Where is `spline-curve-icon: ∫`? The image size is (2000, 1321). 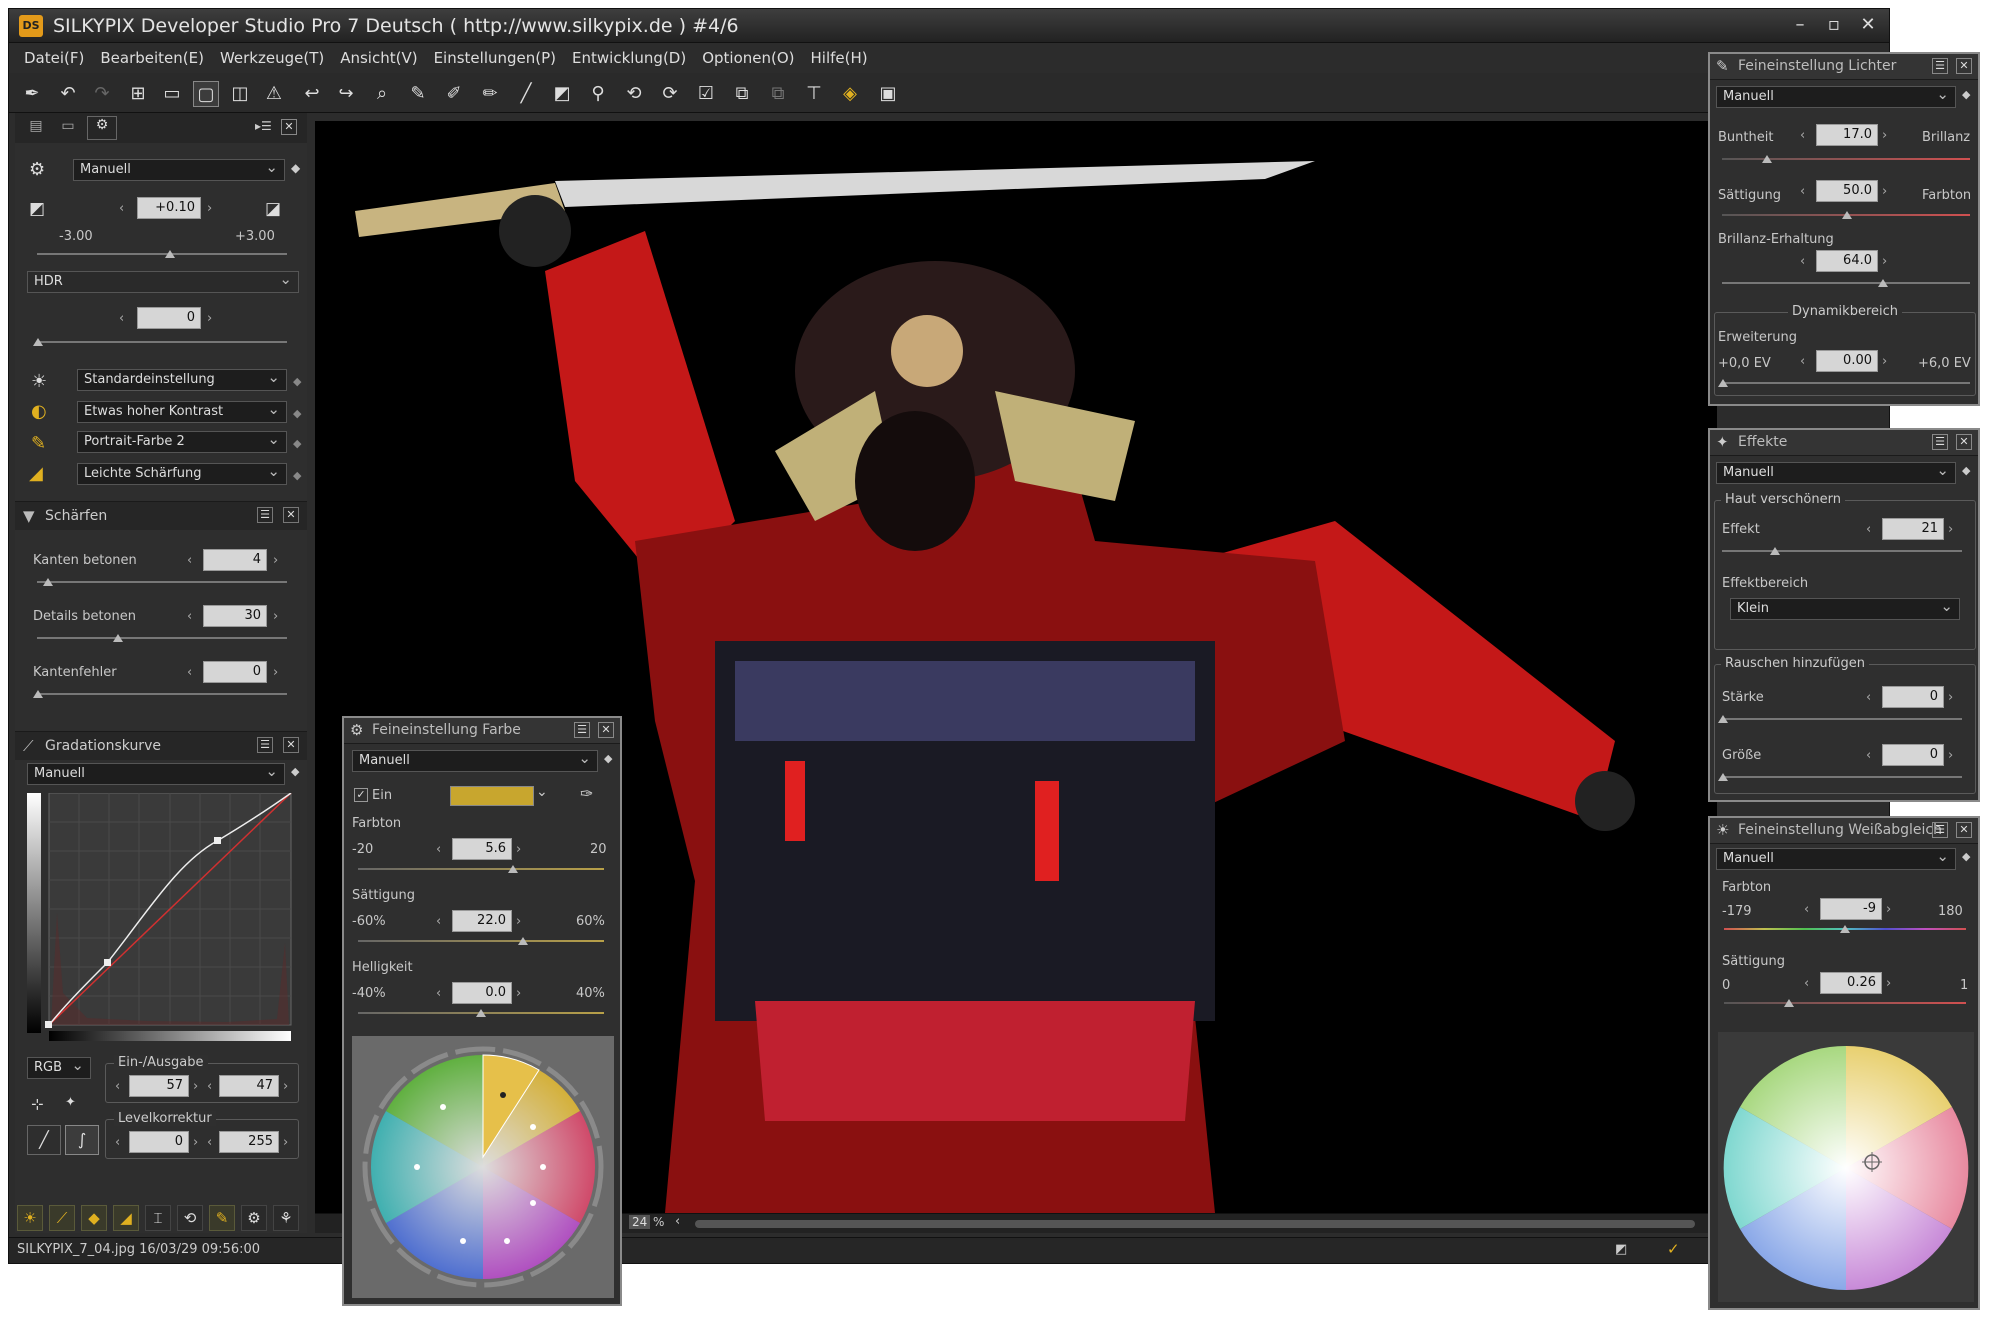 spline-curve-icon: ∫ is located at coordinates (82, 1140).